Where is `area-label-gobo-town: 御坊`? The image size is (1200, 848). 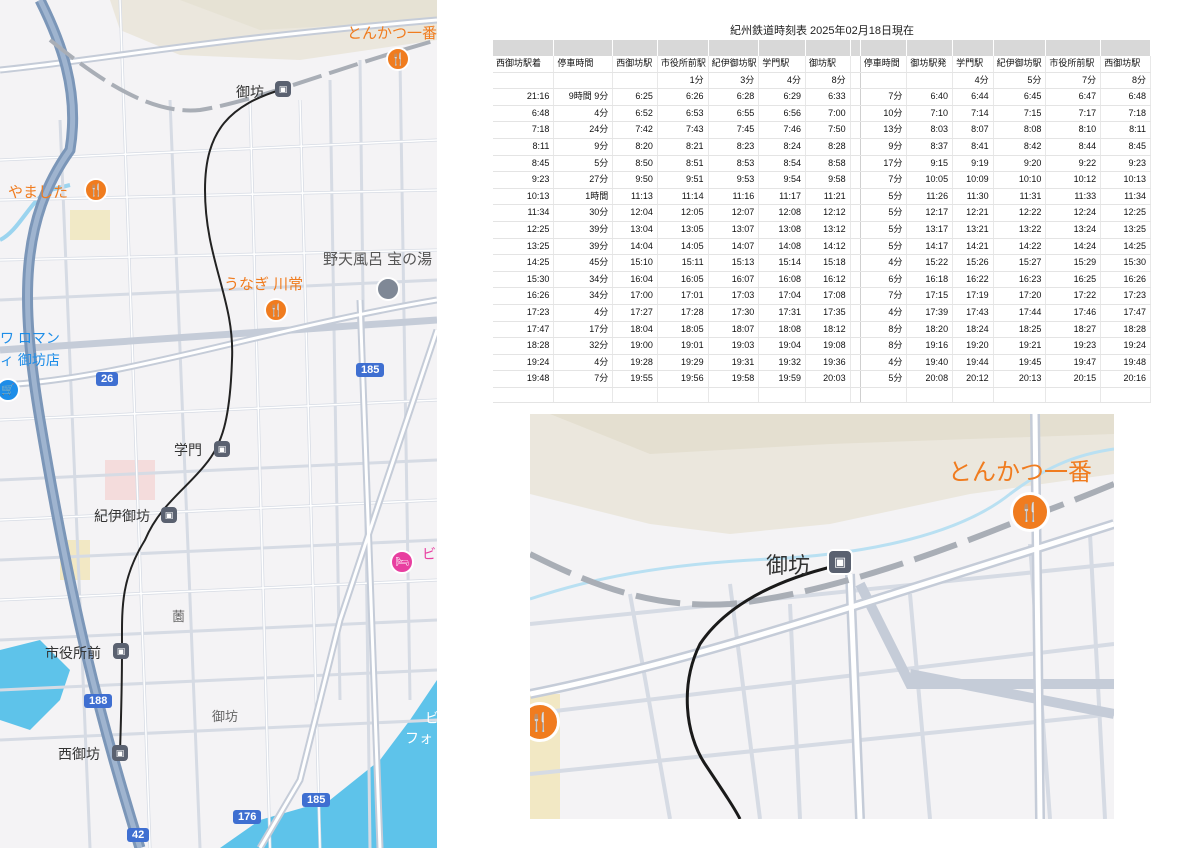 area-label-gobo-town: 御坊 is located at coordinates (225, 716).